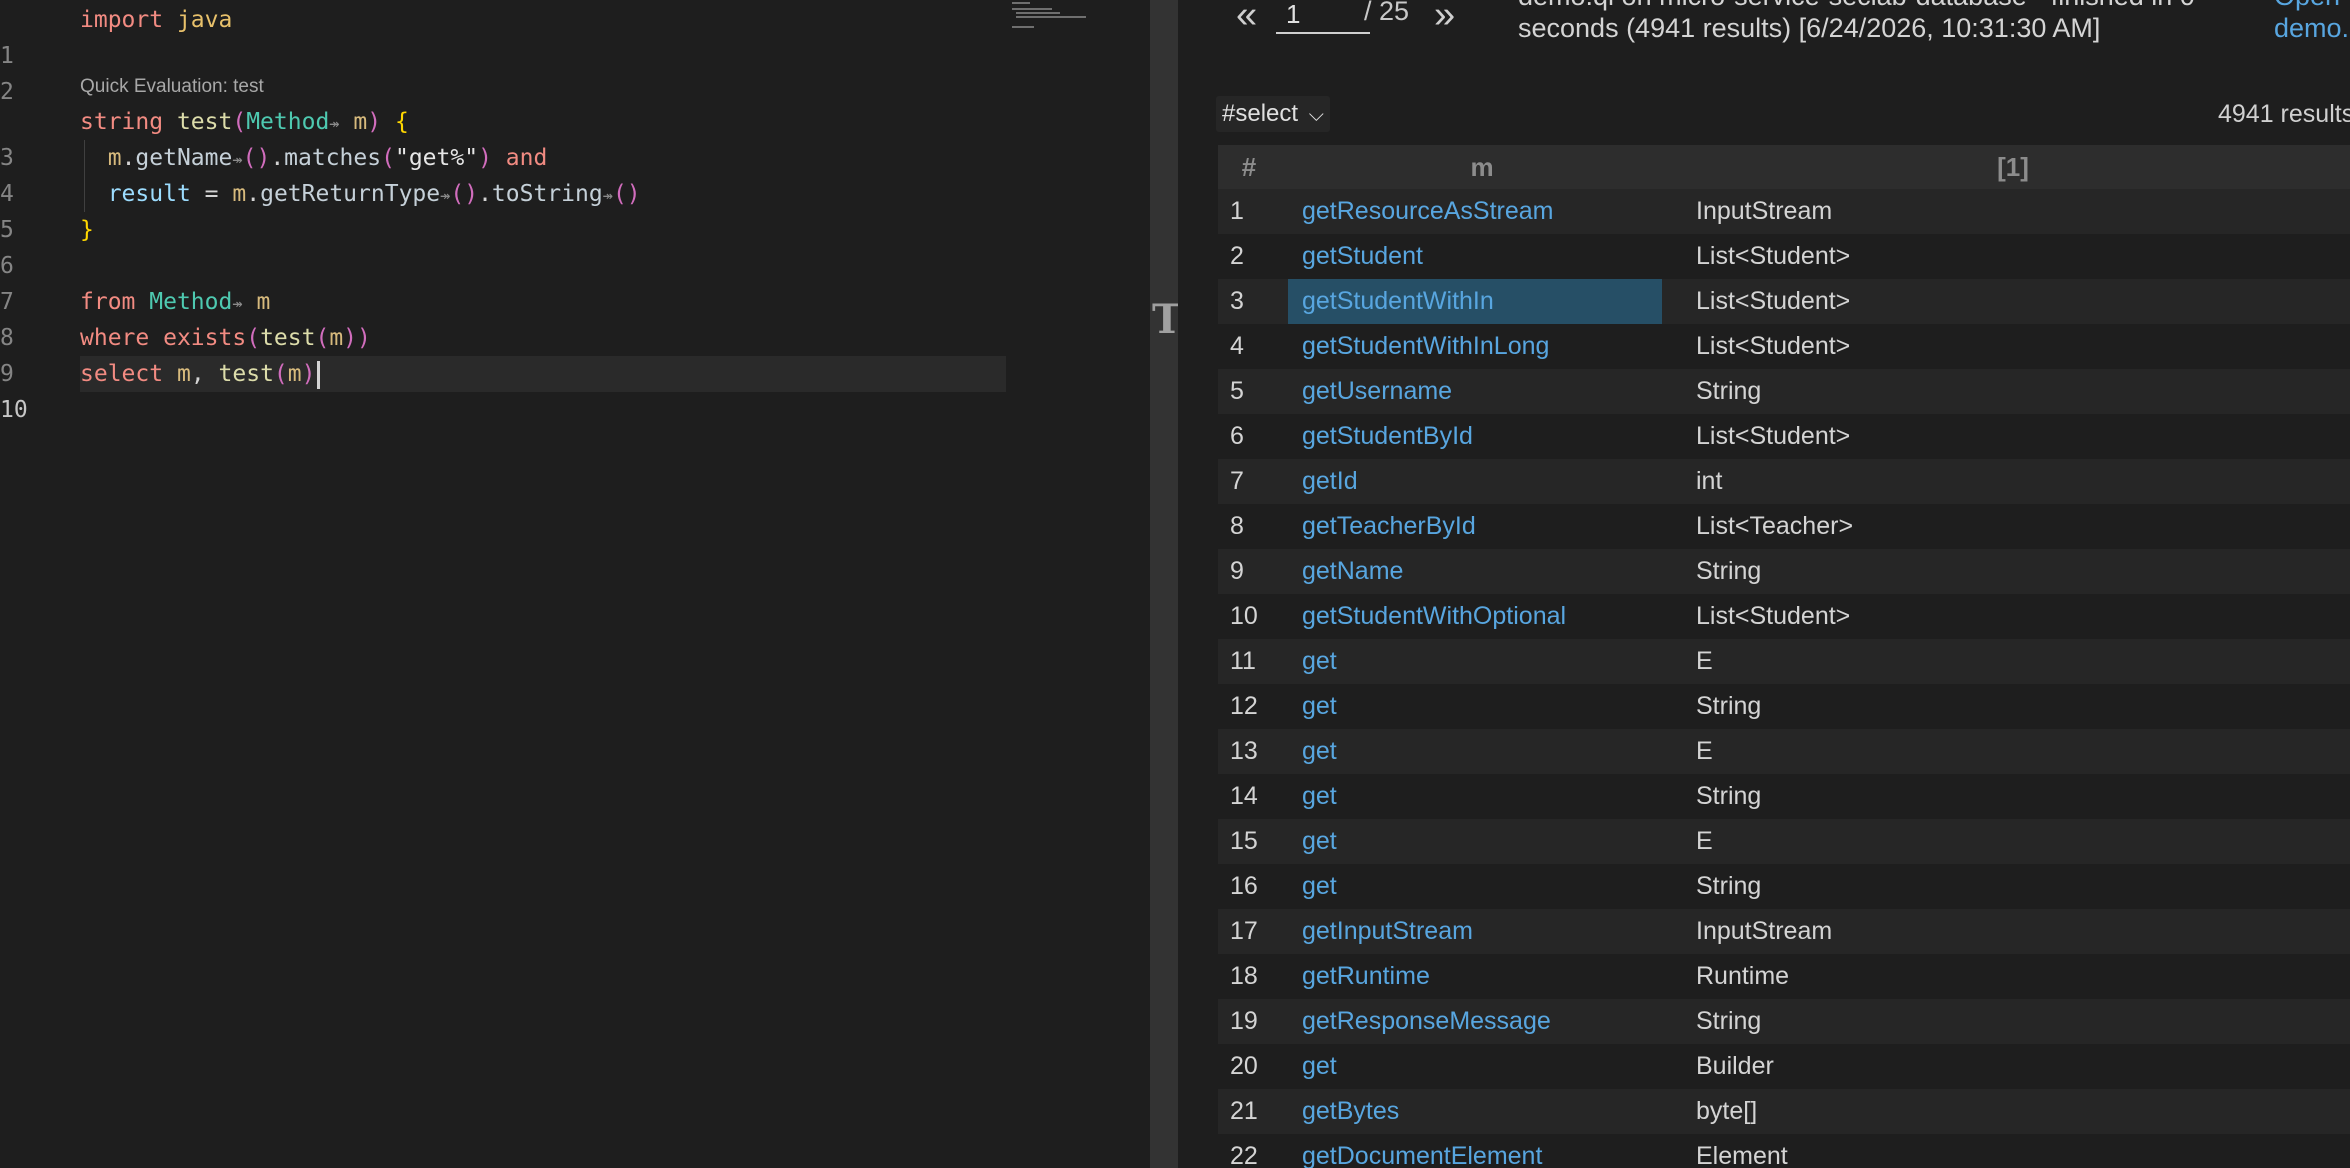 The height and width of the screenshot is (1168, 2350). I want to click on code-text: result = m.getReturnType↠().toString↠(), so click(374, 194).